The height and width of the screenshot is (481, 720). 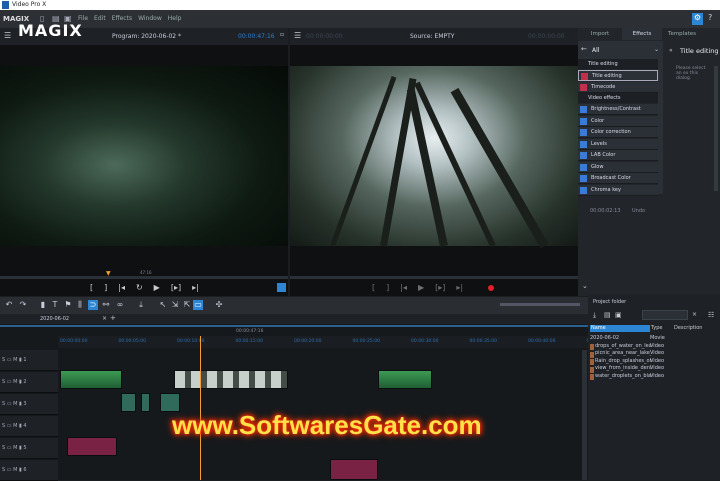 I want to click on split-icon: ⫼, so click(x=80, y=305).